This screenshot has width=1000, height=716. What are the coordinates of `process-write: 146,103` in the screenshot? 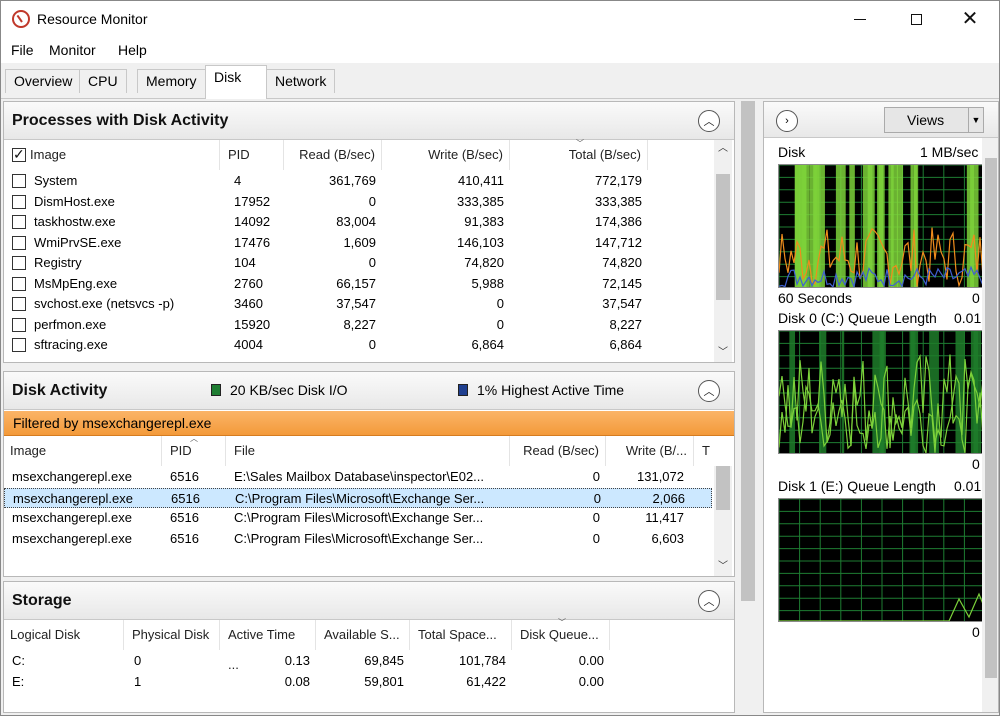 It's located at (480, 242).